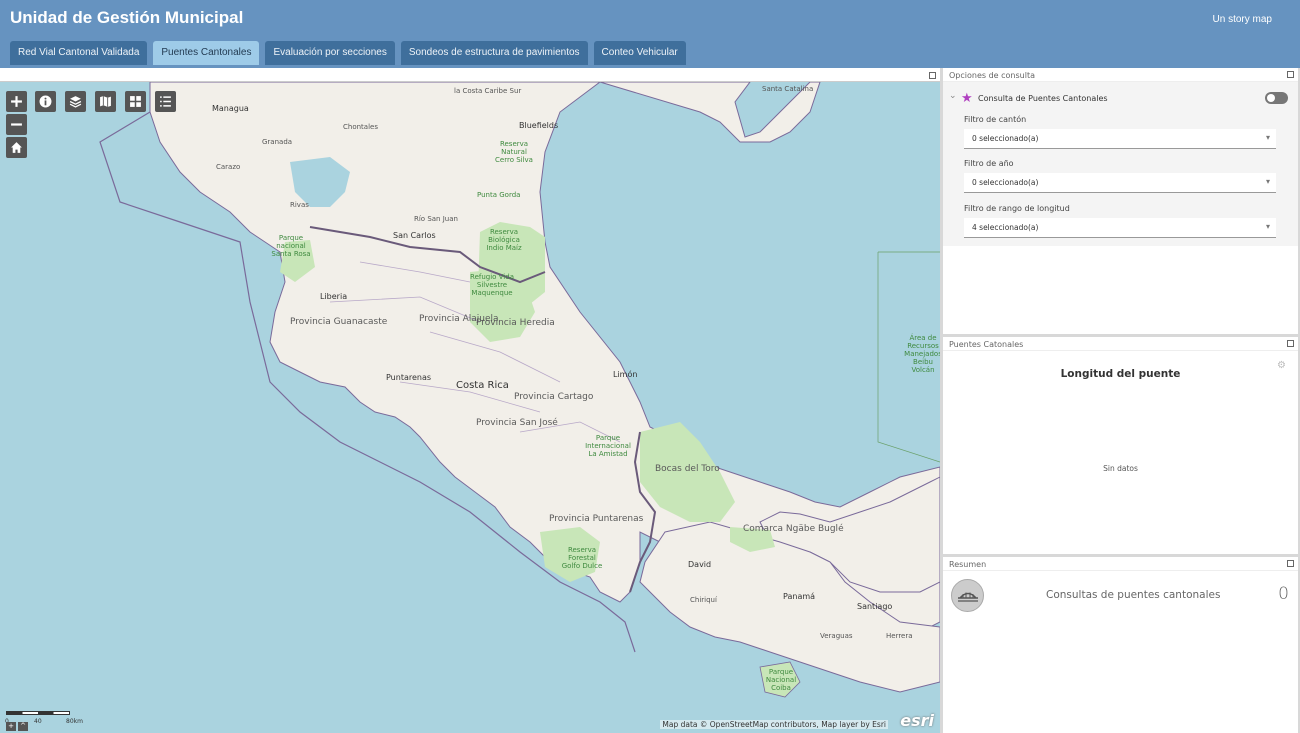 This screenshot has height=733, width=1300. What do you see at coordinates (953, 96) in the screenshot?
I see `chevron-down-icon: ⌄` at bounding box center [953, 96].